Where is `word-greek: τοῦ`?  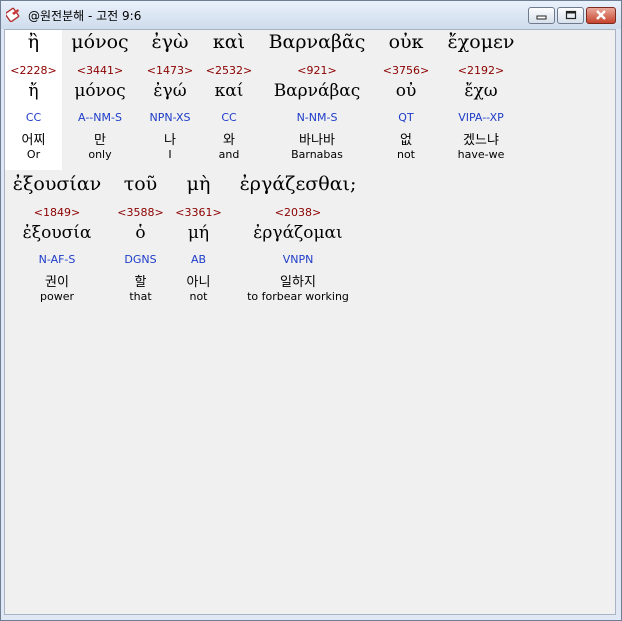 word-greek: τοῦ is located at coordinates (140, 184).